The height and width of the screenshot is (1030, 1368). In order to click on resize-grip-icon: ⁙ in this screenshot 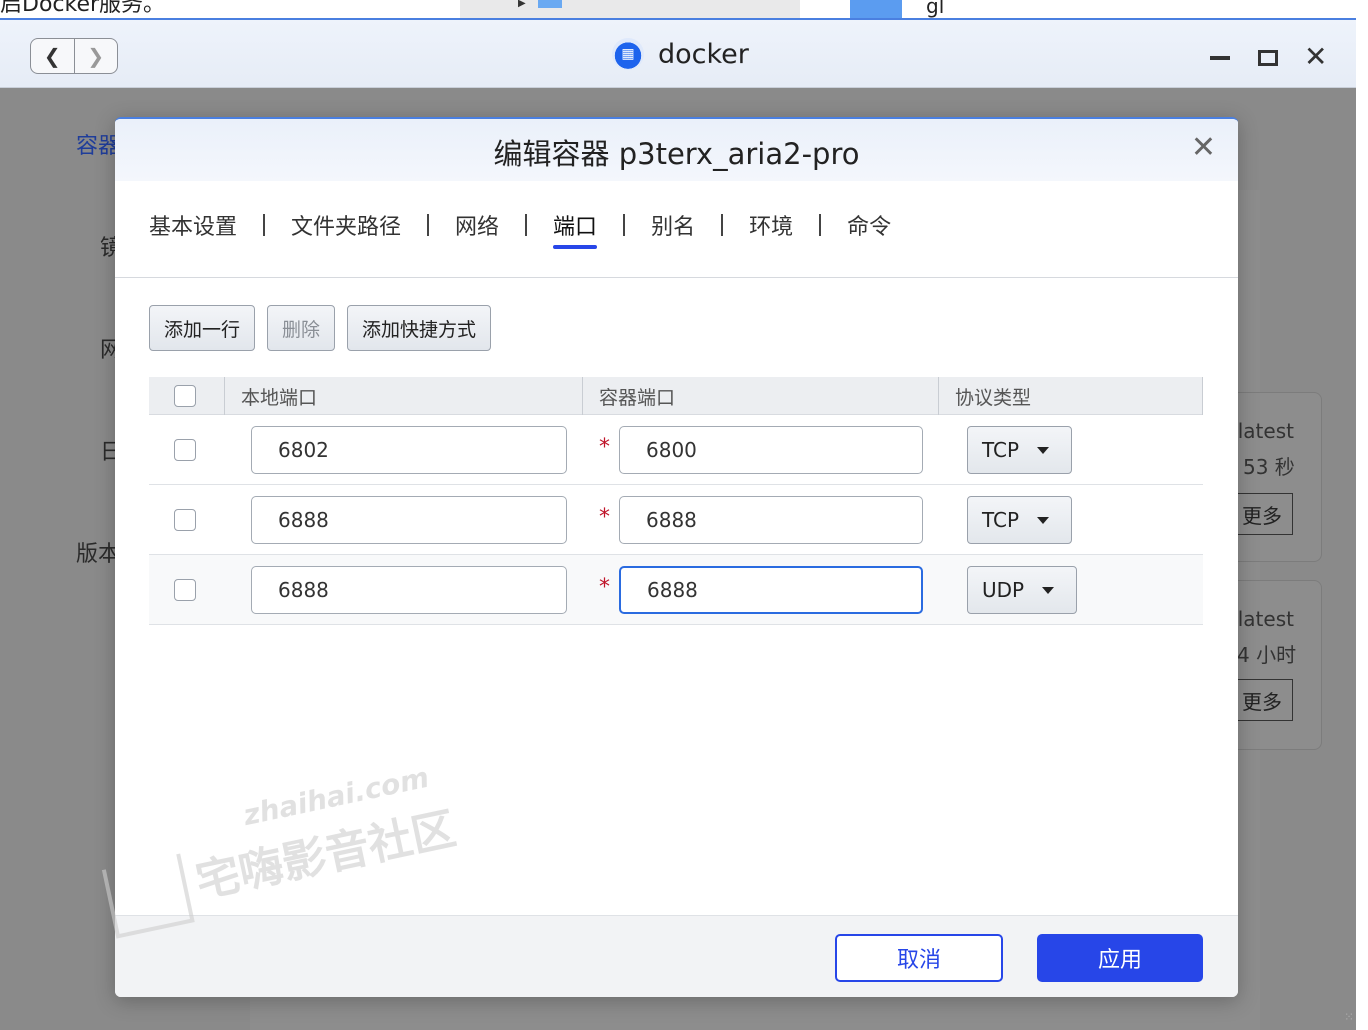, I will do `click(1349, 1017)`.